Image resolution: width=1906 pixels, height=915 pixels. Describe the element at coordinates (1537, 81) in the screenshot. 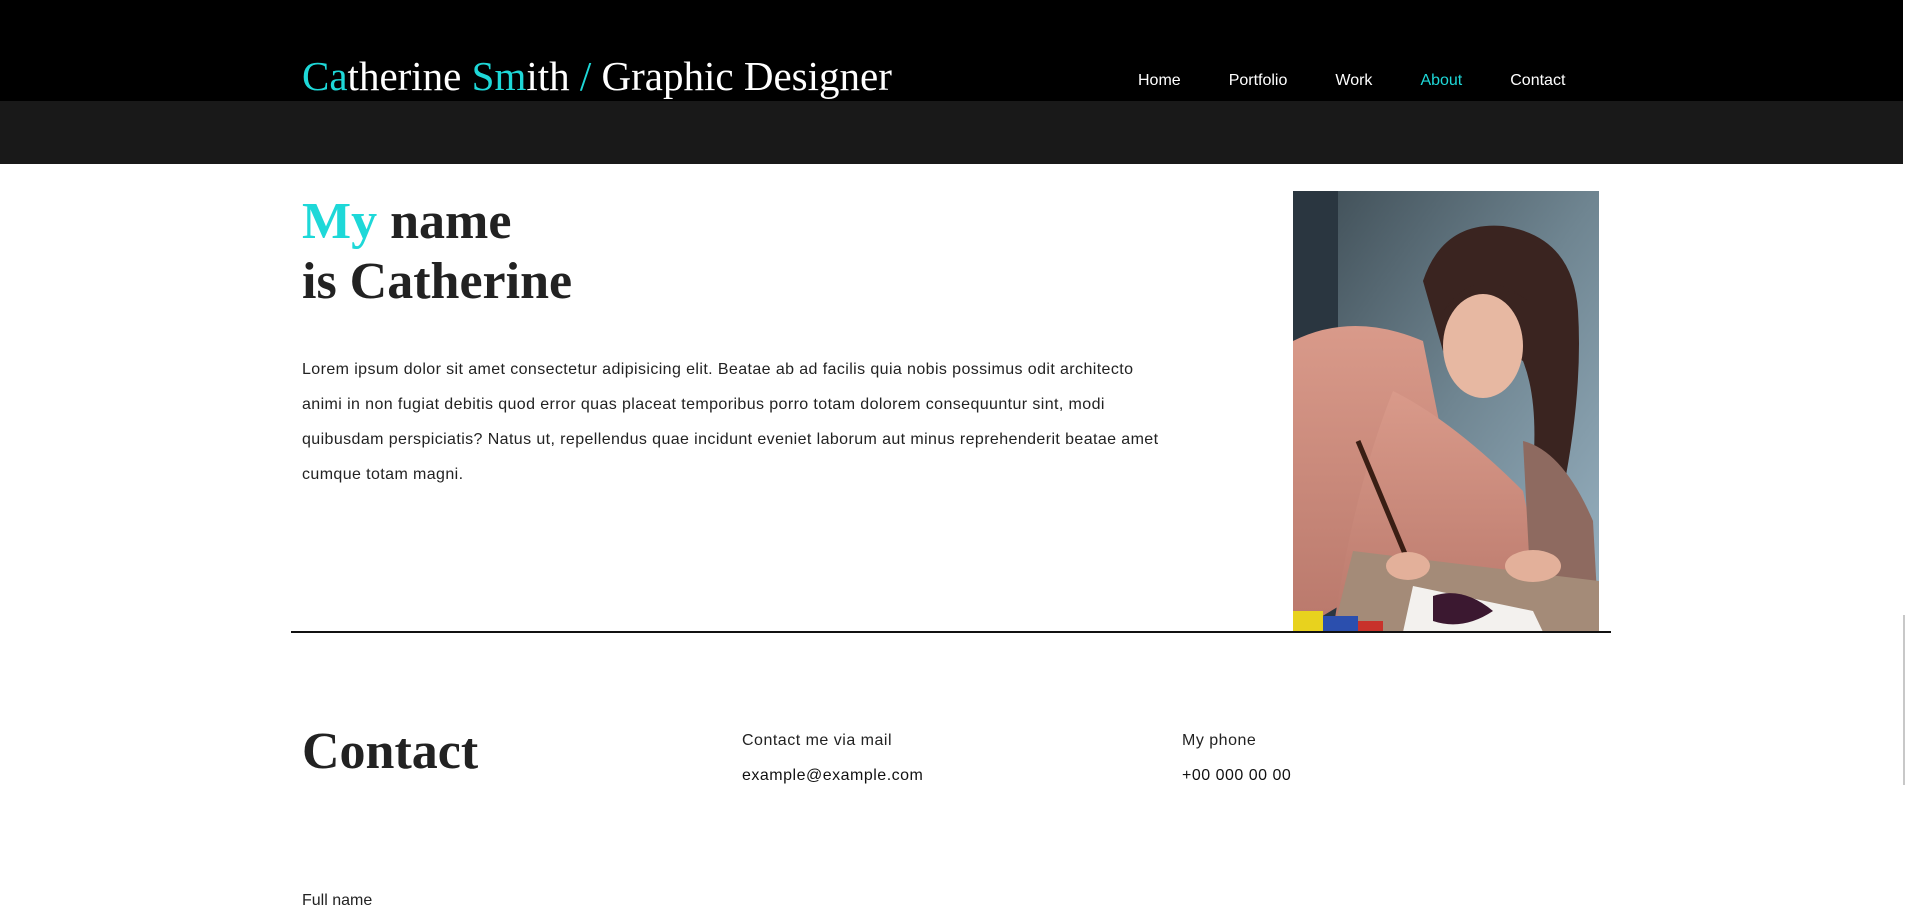

I see `nav-link-contact: Contact` at that location.